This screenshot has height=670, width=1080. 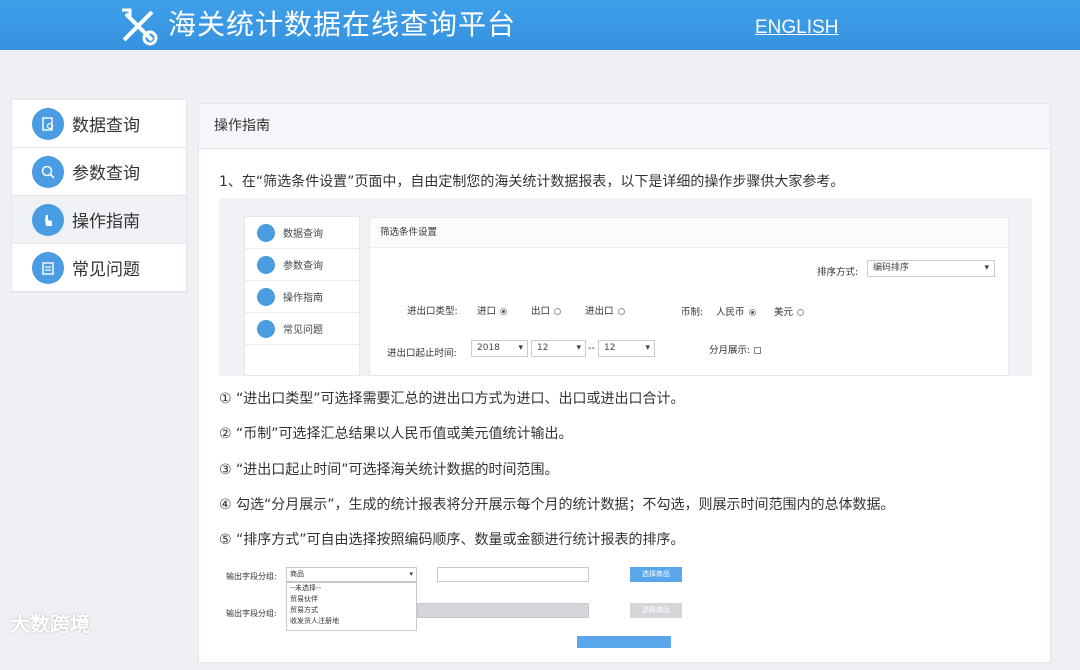 I want to click on field-input-disabled, so click(x=503, y=610).